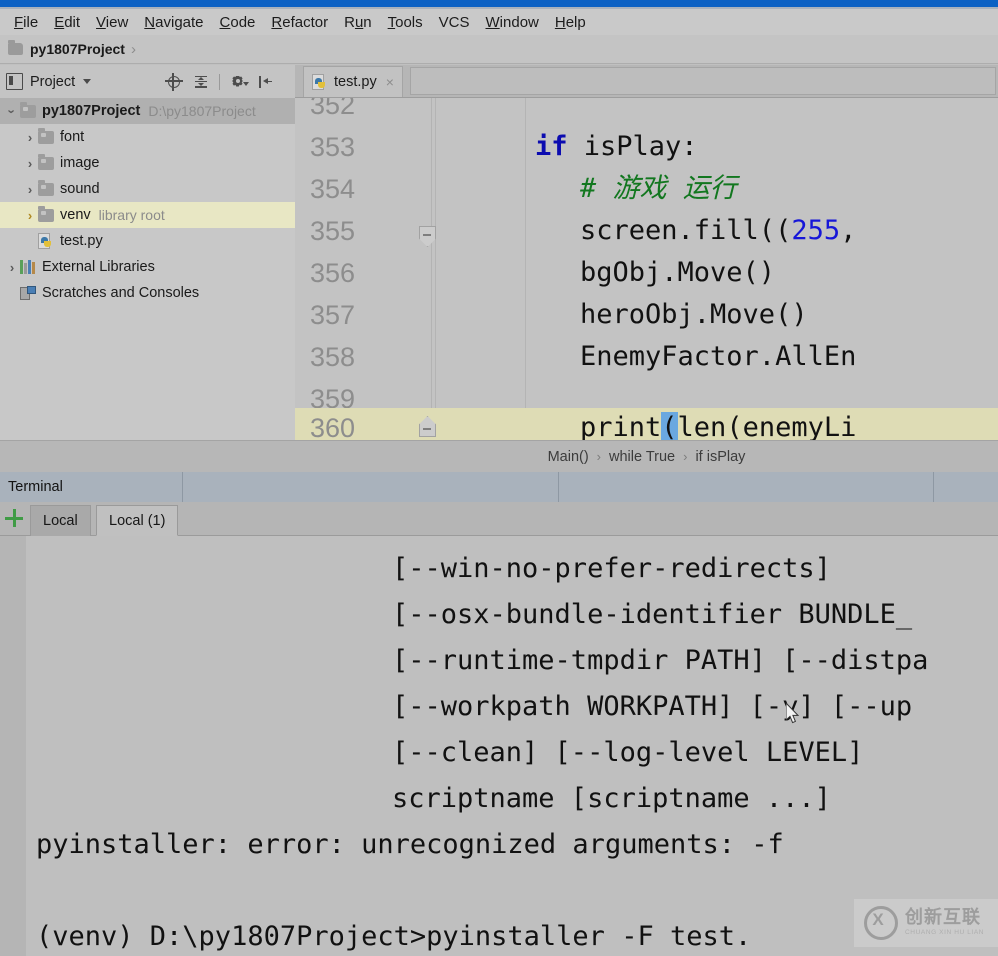 The width and height of the screenshot is (998, 956). What do you see at coordinates (390, 82) in the screenshot?
I see `close-icon: ×` at bounding box center [390, 82].